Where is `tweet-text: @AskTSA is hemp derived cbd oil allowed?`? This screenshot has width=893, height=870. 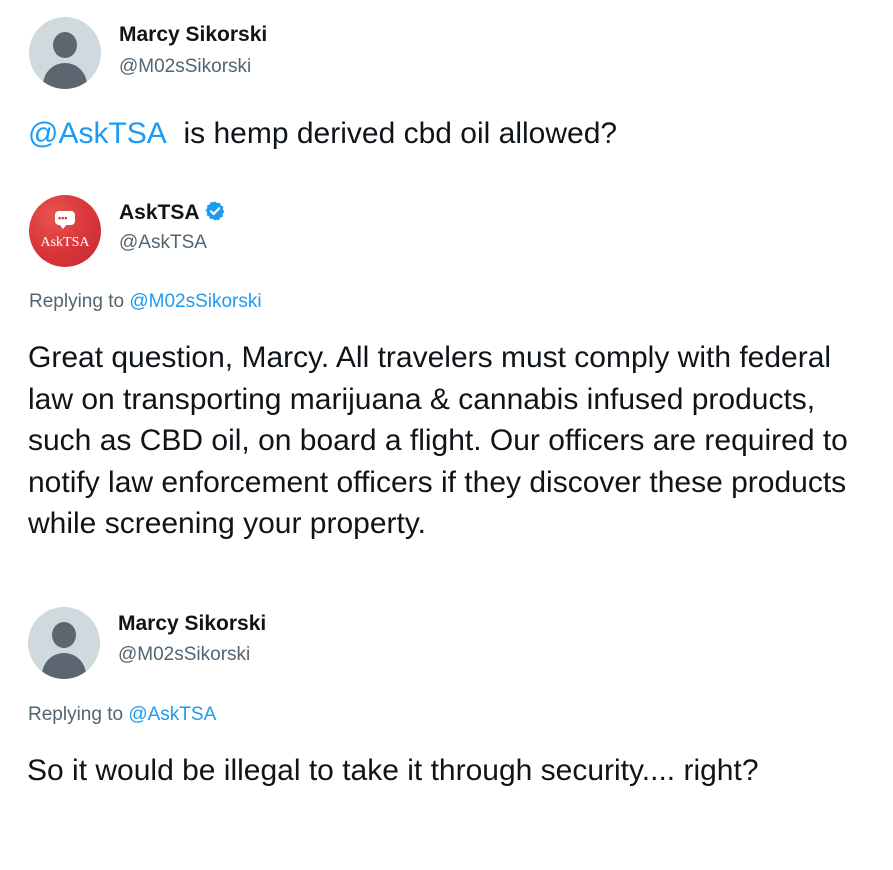 tweet-text: @AskTSA is hemp derived cbd oil allowed? is located at coordinates (453, 134).